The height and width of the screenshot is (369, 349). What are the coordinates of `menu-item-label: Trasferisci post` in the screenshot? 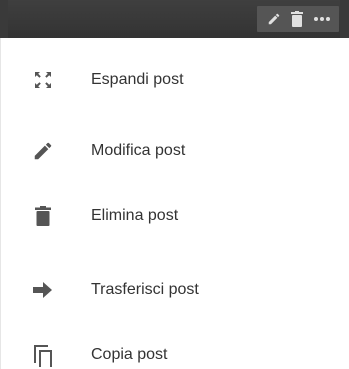 It's located at (145, 289).